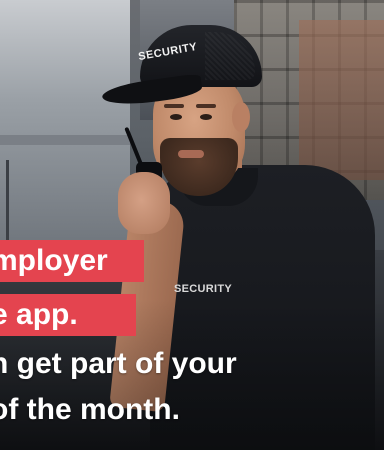  Describe the element at coordinates (203, 289) in the screenshot. I see `shirt-label: SECURITY` at that location.